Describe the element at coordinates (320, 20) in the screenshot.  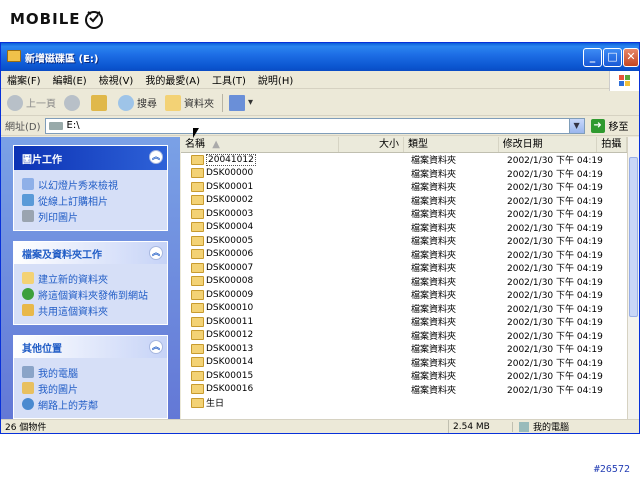
I see `site-header: MOBILE` at that location.